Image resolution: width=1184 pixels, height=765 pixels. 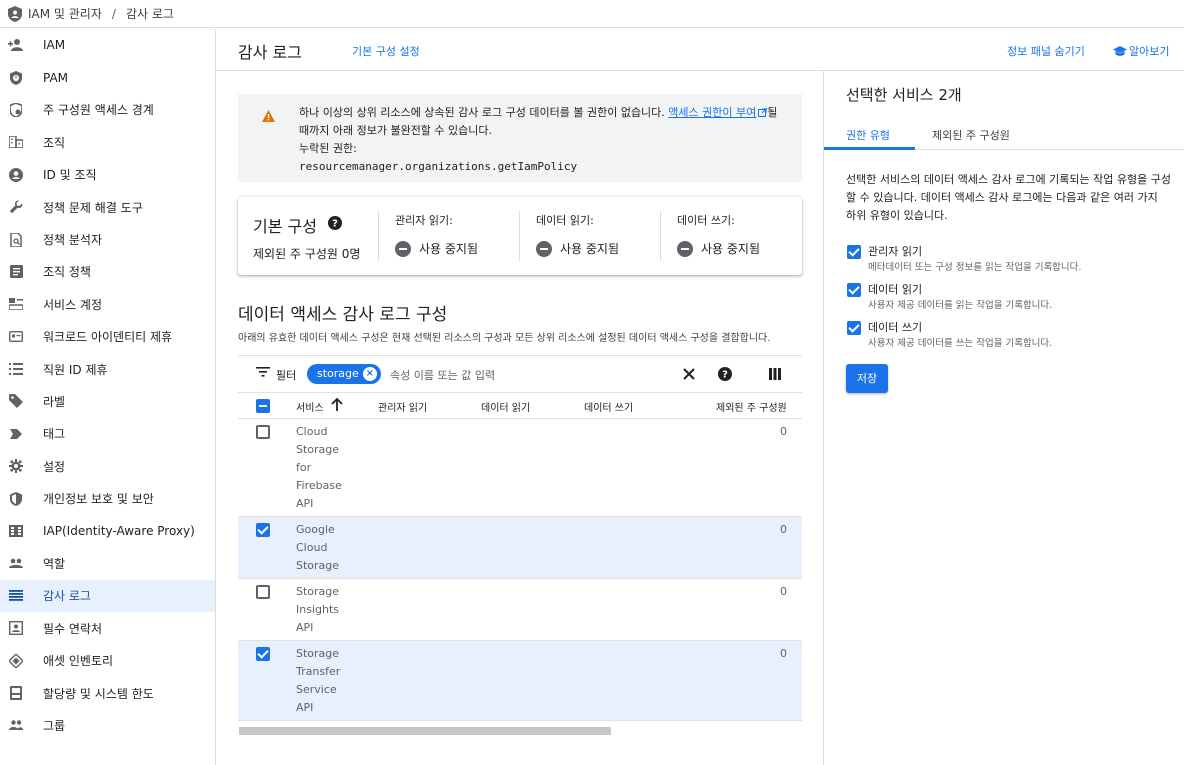 I want to click on policy-analyzer-icon, so click(x=16, y=240).